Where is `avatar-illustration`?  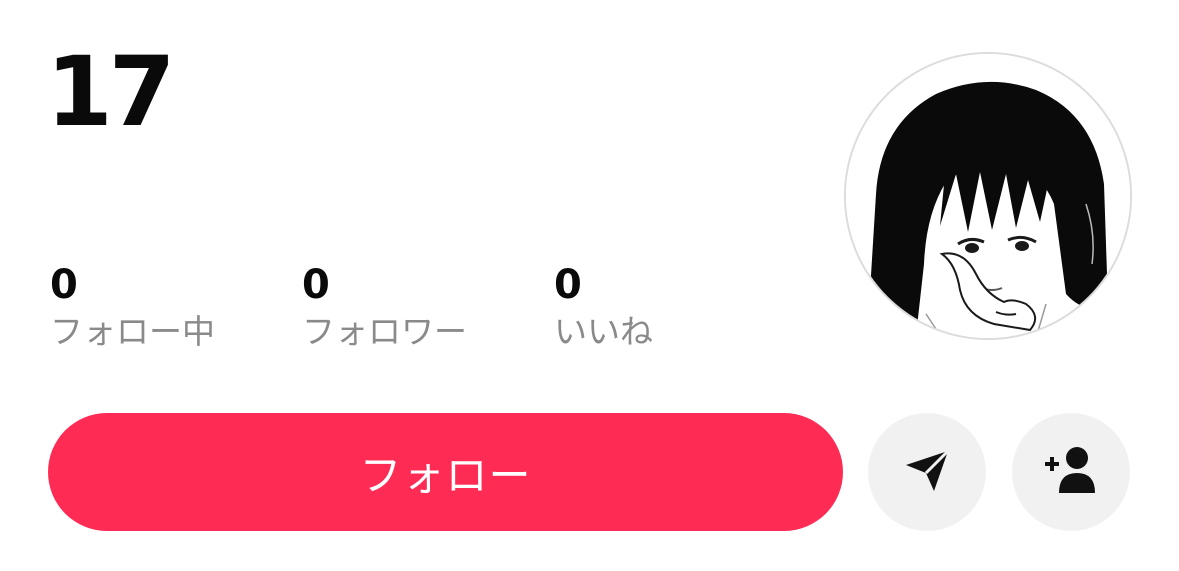 avatar-illustration is located at coordinates (988, 196).